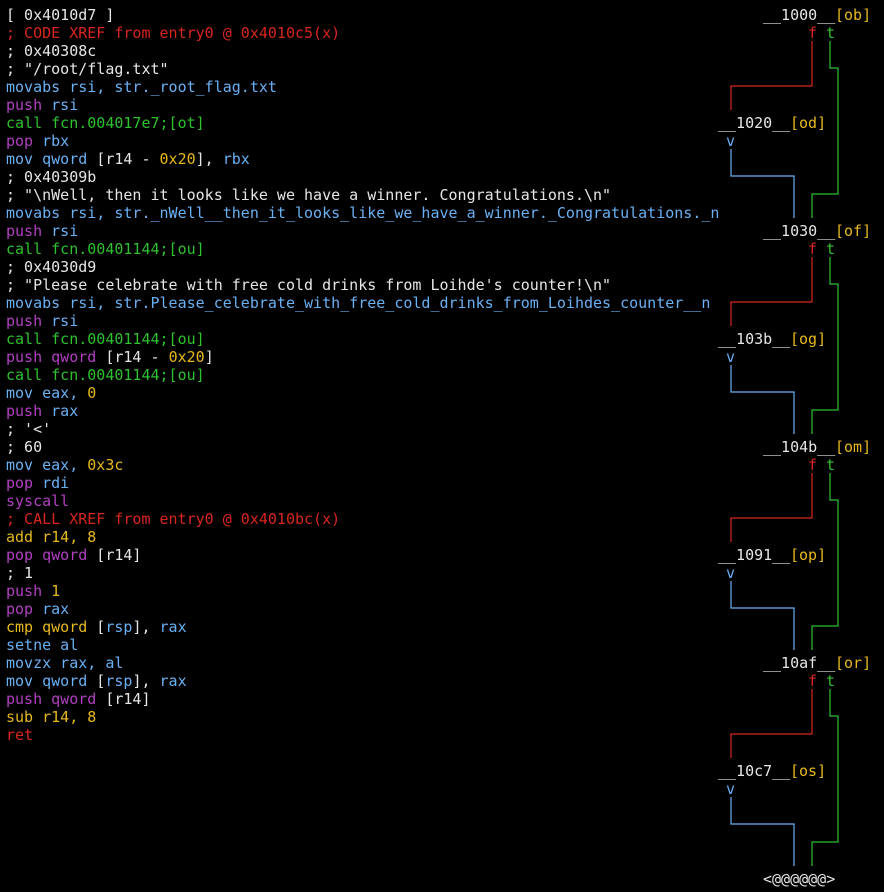 This screenshot has width=884, height=892. I want to click on graph-node-tag: [ob], so click(853, 15).